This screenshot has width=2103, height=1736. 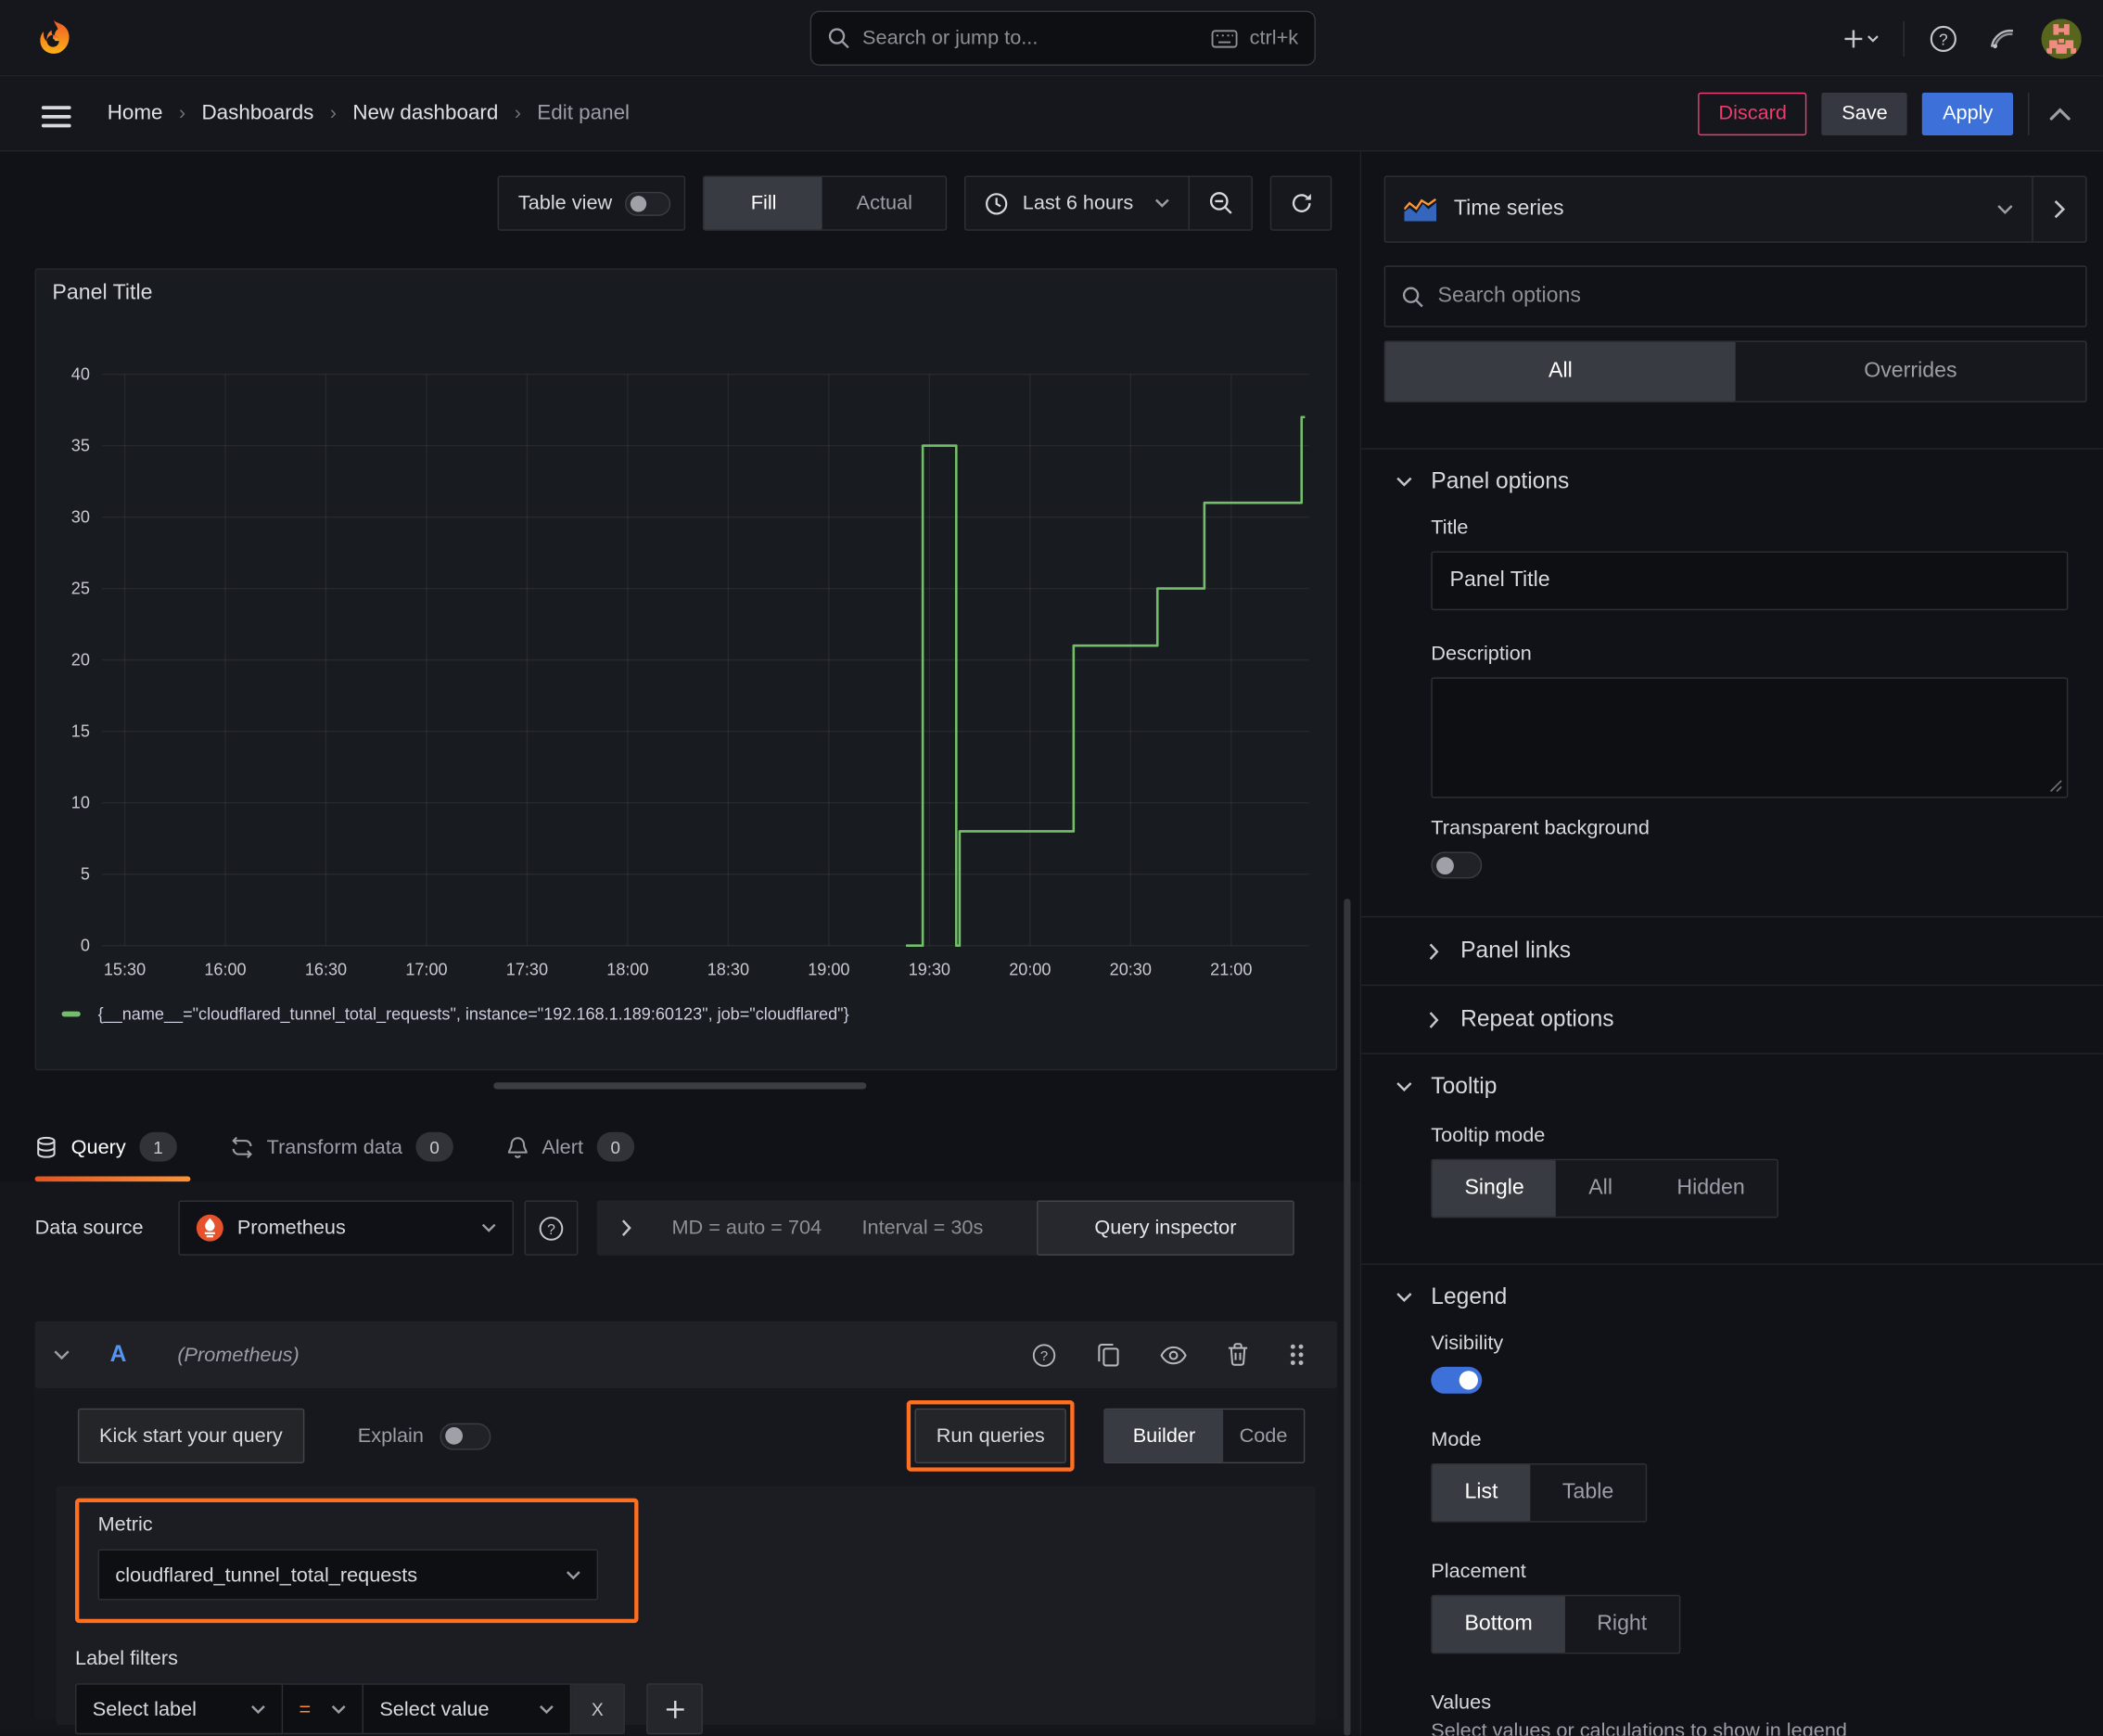 What do you see at coordinates (1238, 1354) in the screenshot?
I see `delete-query-trash-icon` at bounding box center [1238, 1354].